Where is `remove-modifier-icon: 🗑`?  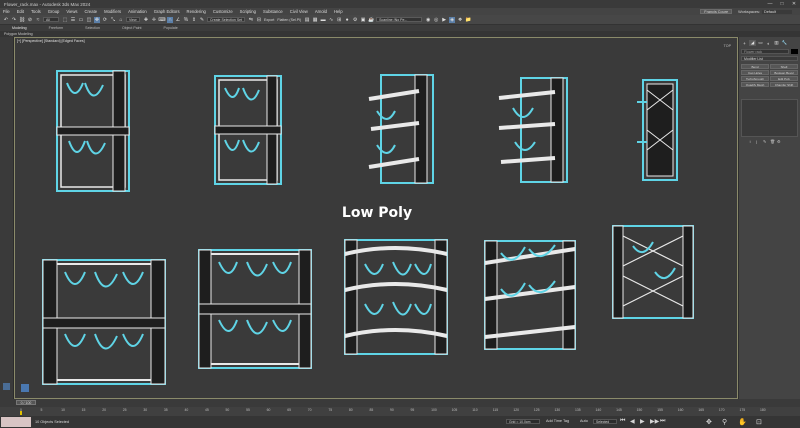
remove-modifier-icon: 🗑 is located at coordinates (772, 141).